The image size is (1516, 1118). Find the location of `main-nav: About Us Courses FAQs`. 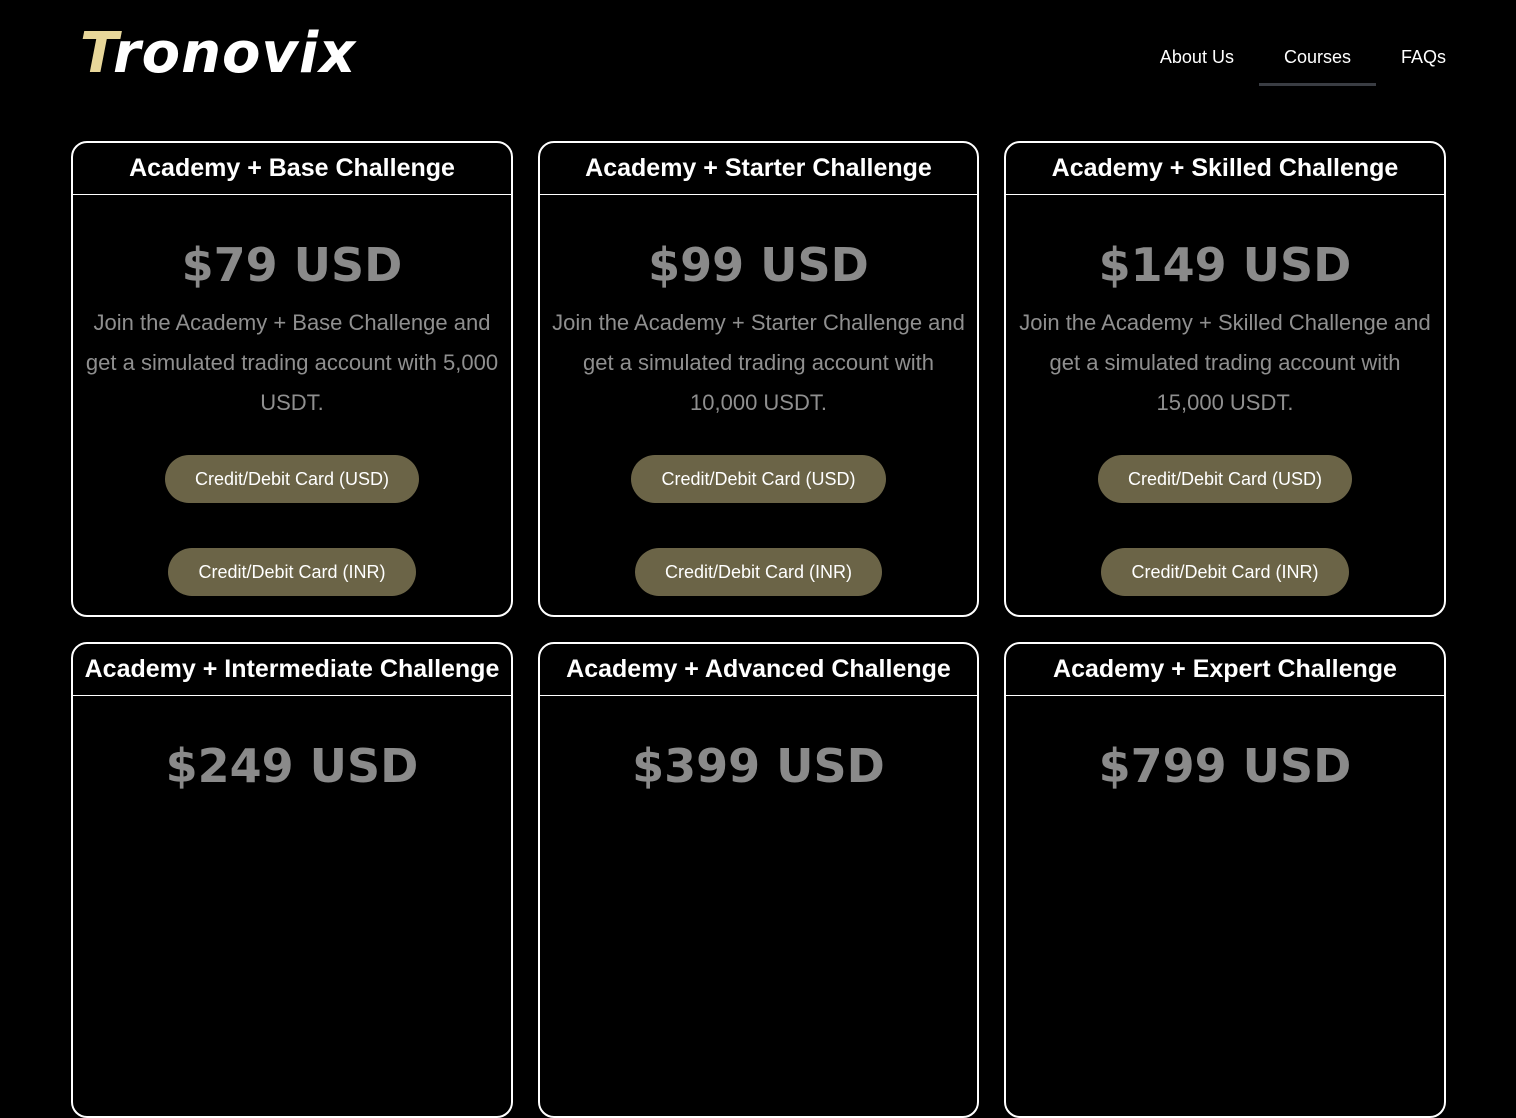

main-nav: About Us Courses FAQs is located at coordinates (1296, 65).